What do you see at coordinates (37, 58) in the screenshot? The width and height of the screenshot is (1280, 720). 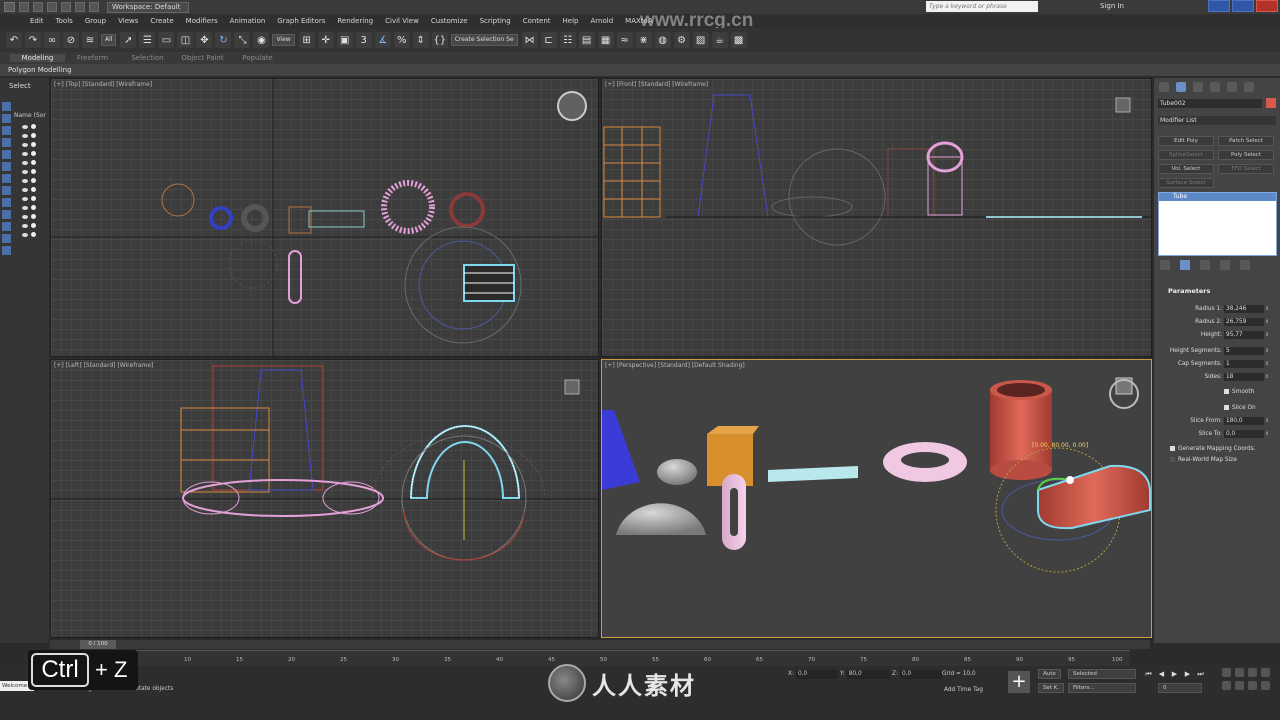 I see `tab-modeling: Modeling` at bounding box center [37, 58].